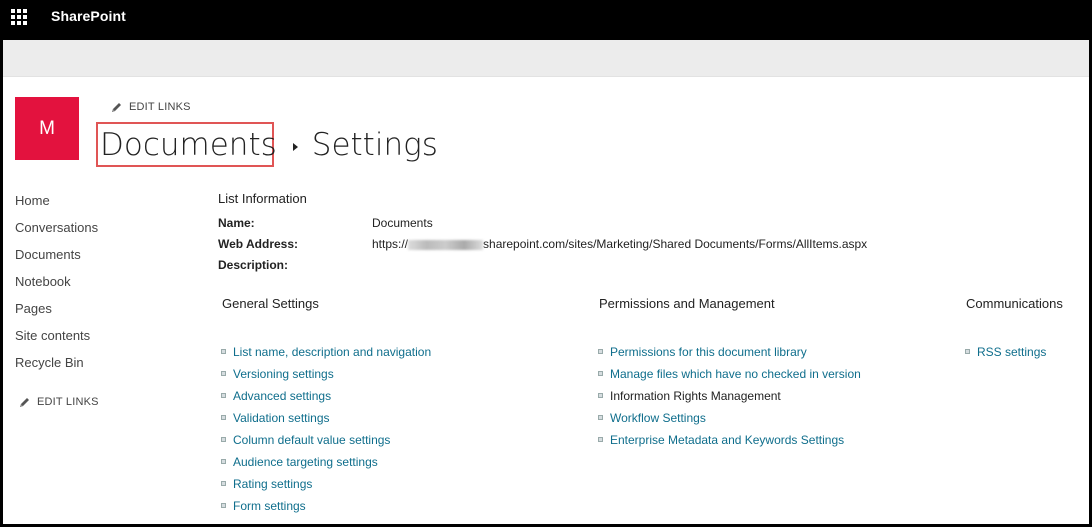 Image resolution: width=1092 pixels, height=527 pixels. Describe the element at coordinates (390, 244) in the screenshot. I see `web-address-prefix: https://` at that location.